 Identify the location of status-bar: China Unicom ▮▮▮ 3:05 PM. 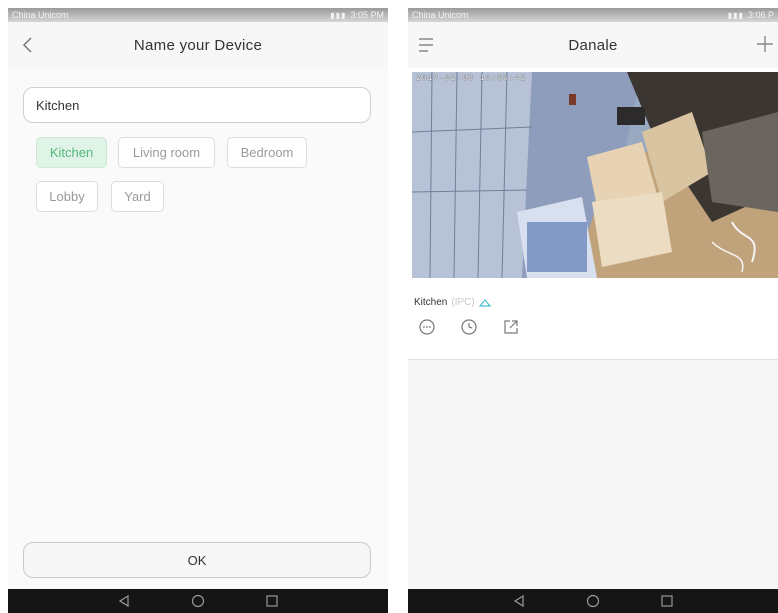
(198, 15).